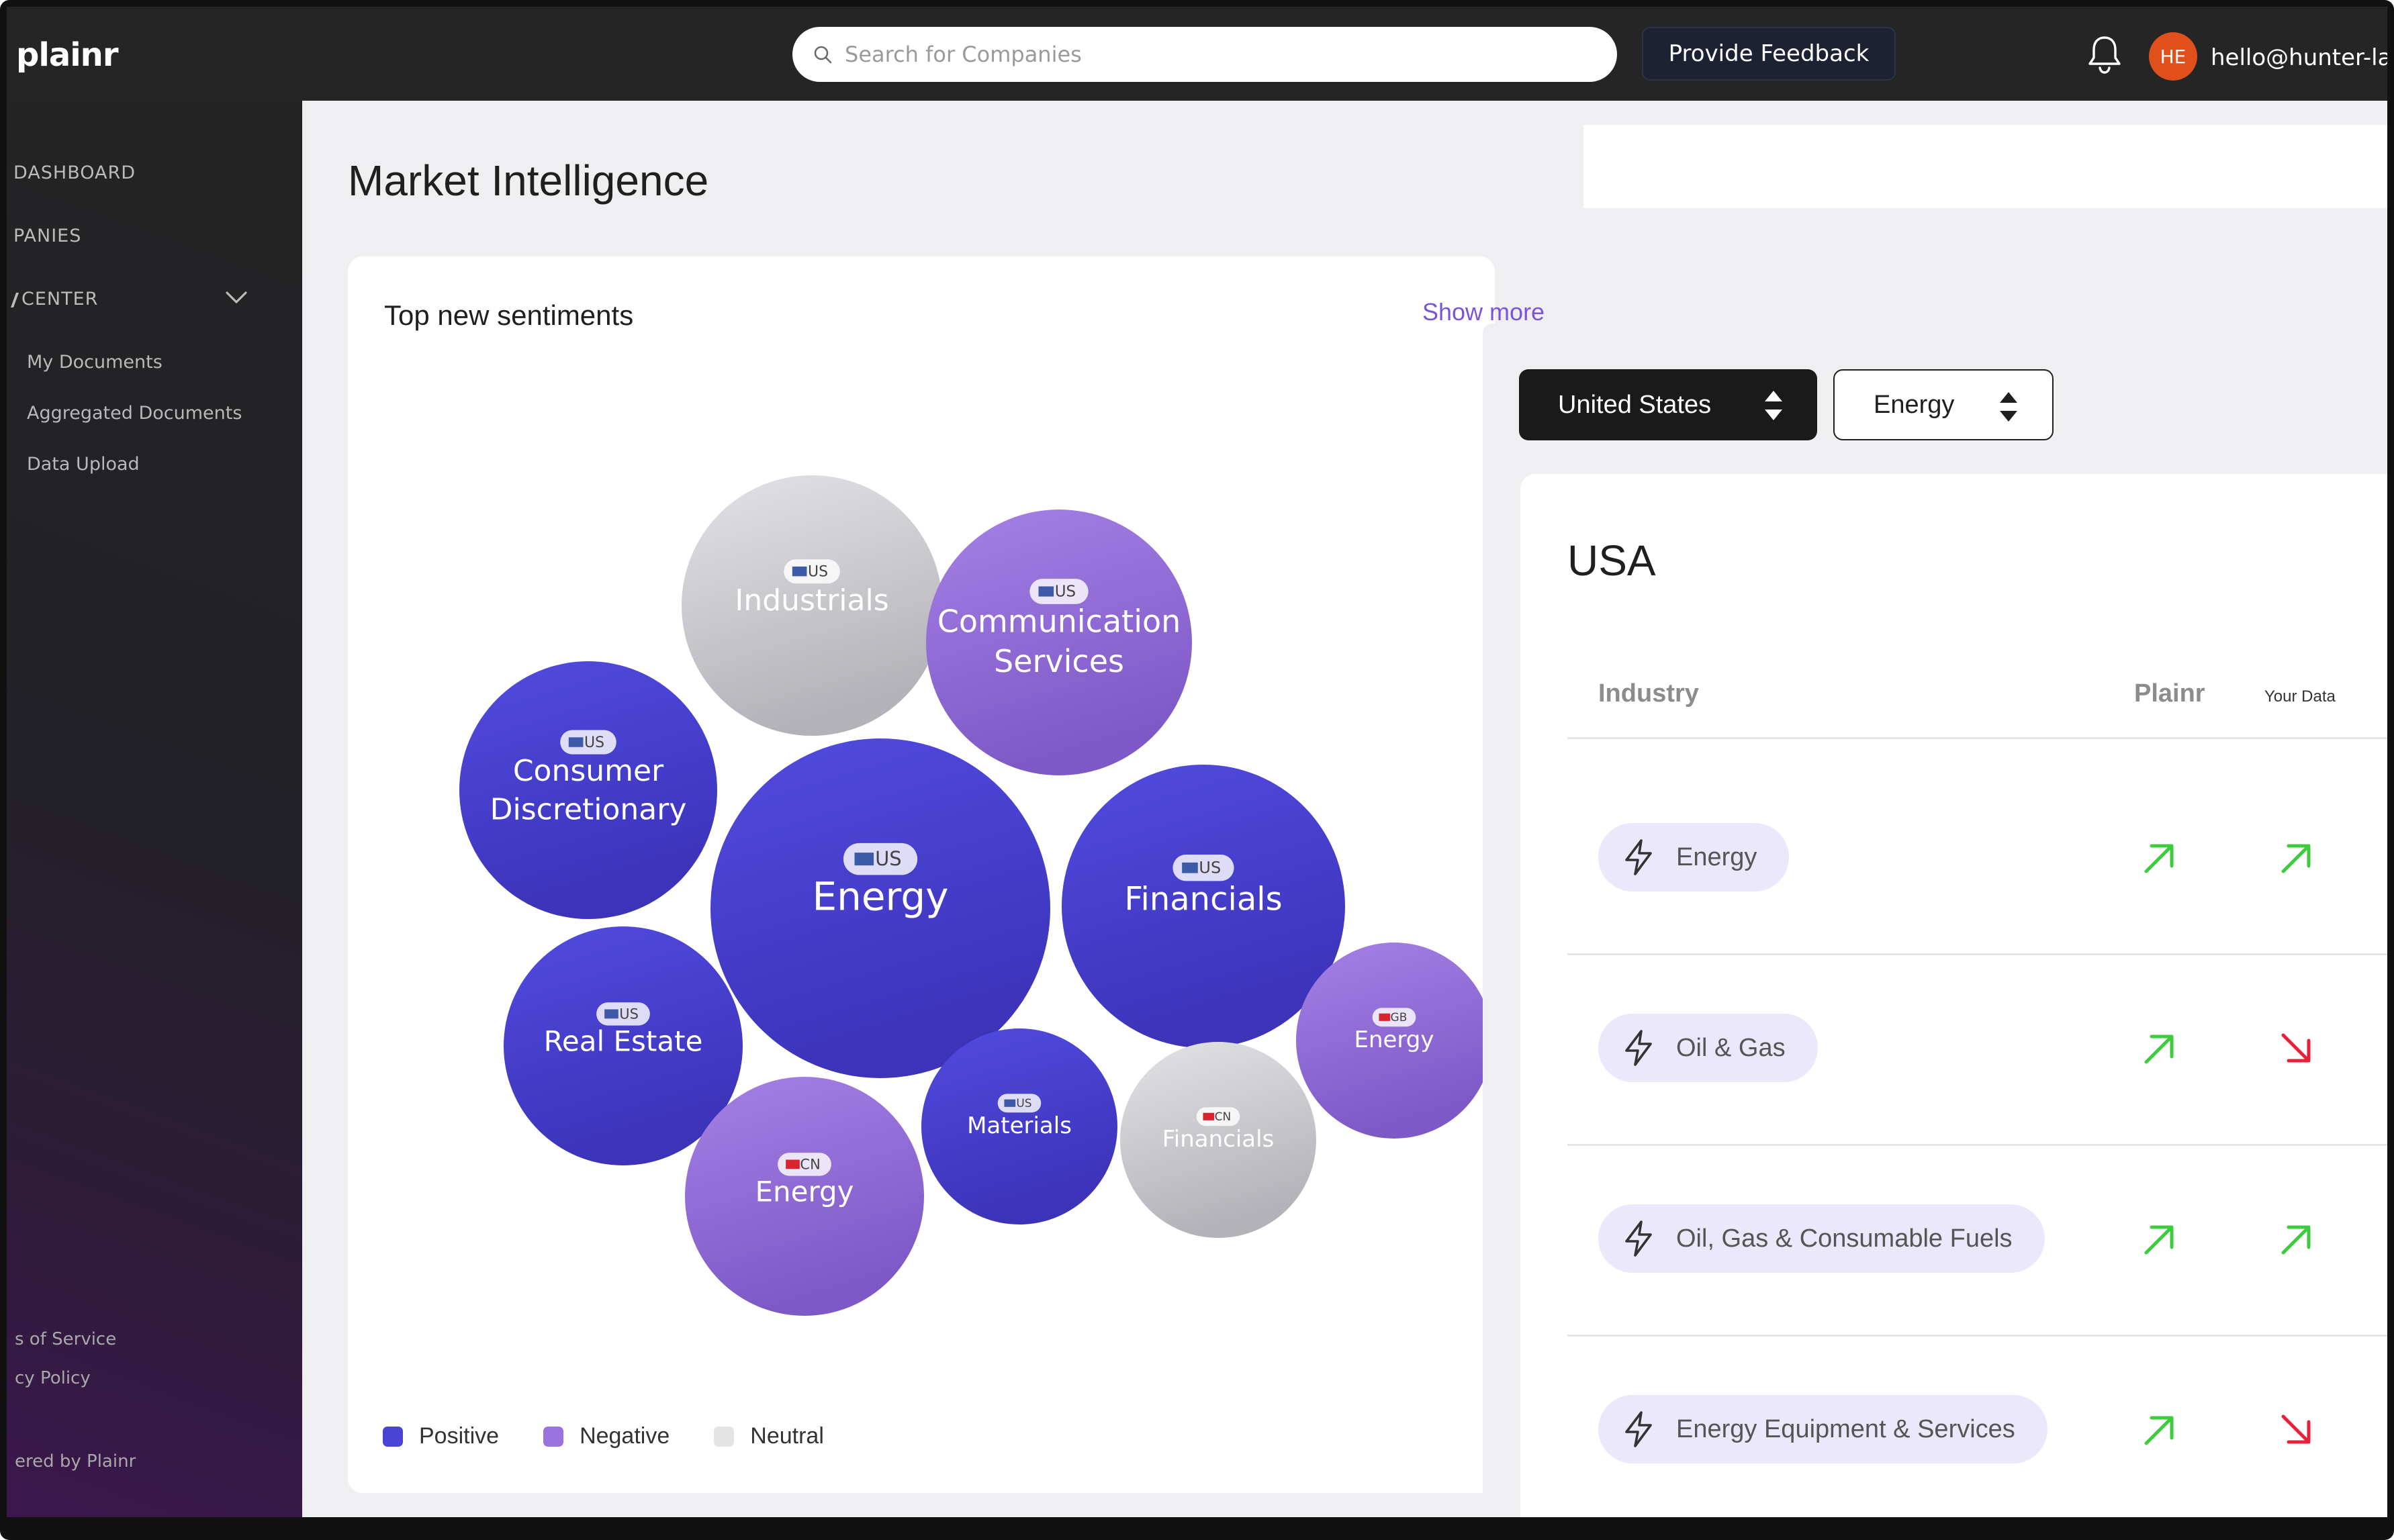  Describe the element at coordinates (2173, 56) in the screenshot. I see `user-avatar: HE` at that location.